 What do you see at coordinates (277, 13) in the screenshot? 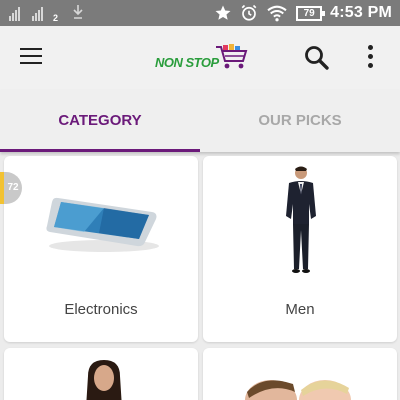
I see `wifi-icon` at bounding box center [277, 13].